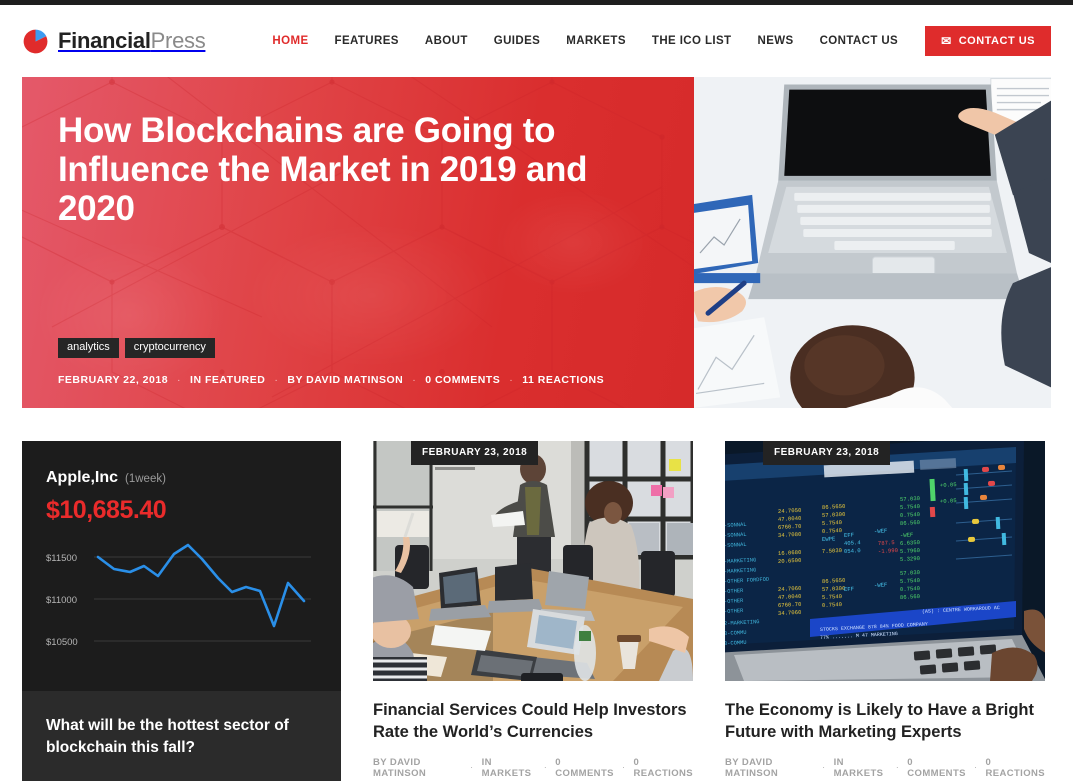 Image resolution: width=1073 pixels, height=781 pixels. What do you see at coordinates (509, 768) in the screenshot?
I see `post-category-1: IN MARKETS` at bounding box center [509, 768].